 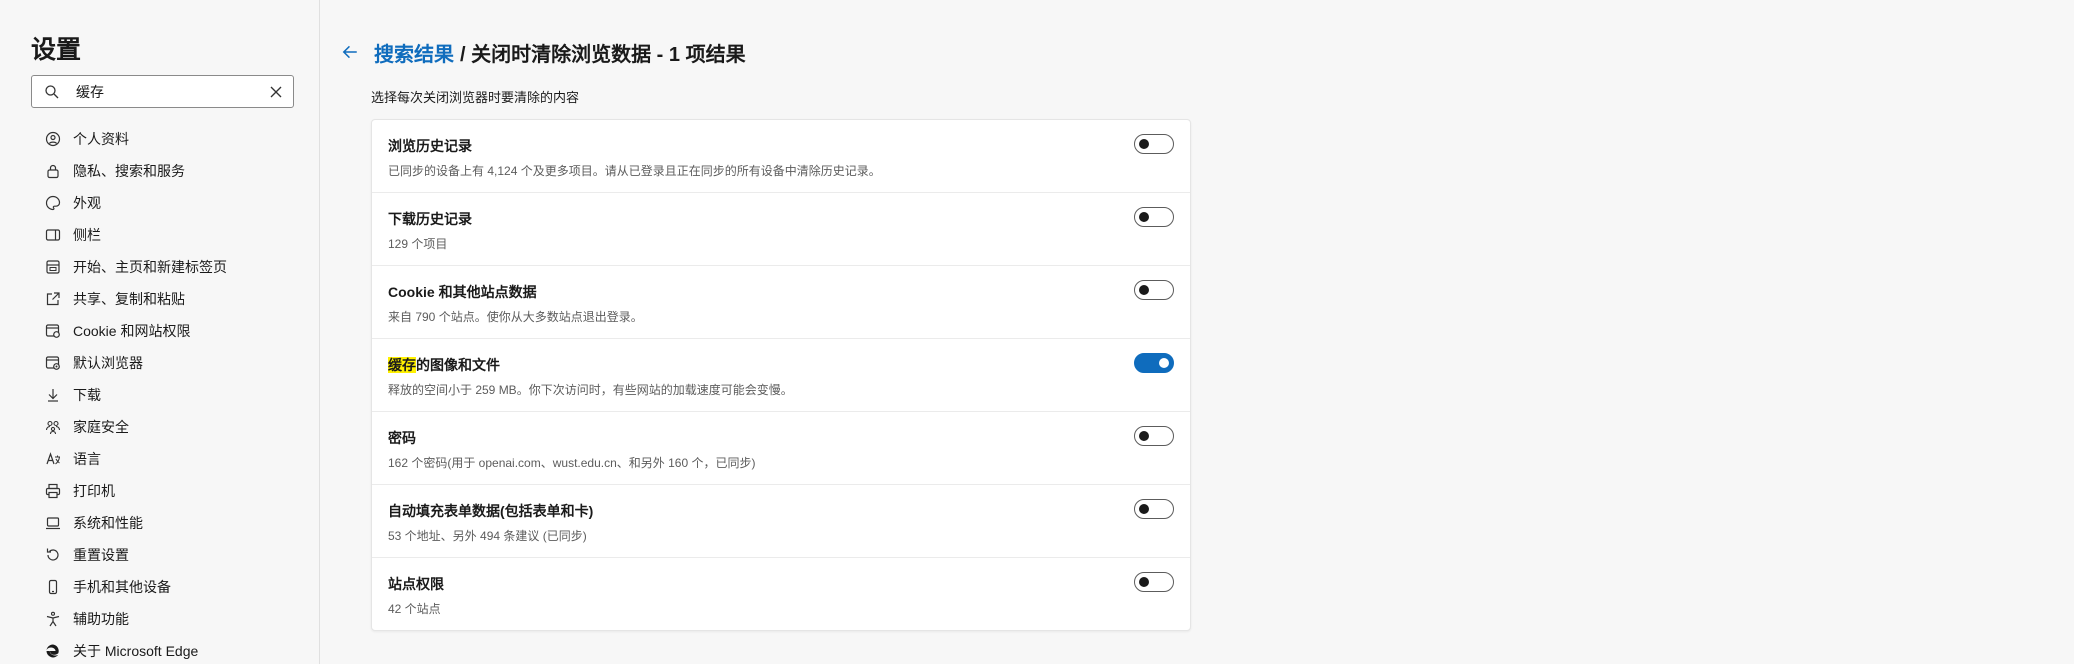 What do you see at coordinates (129, 299) in the screenshot?
I see `sidebar-item-label: 共享、复制和粘贴` at bounding box center [129, 299].